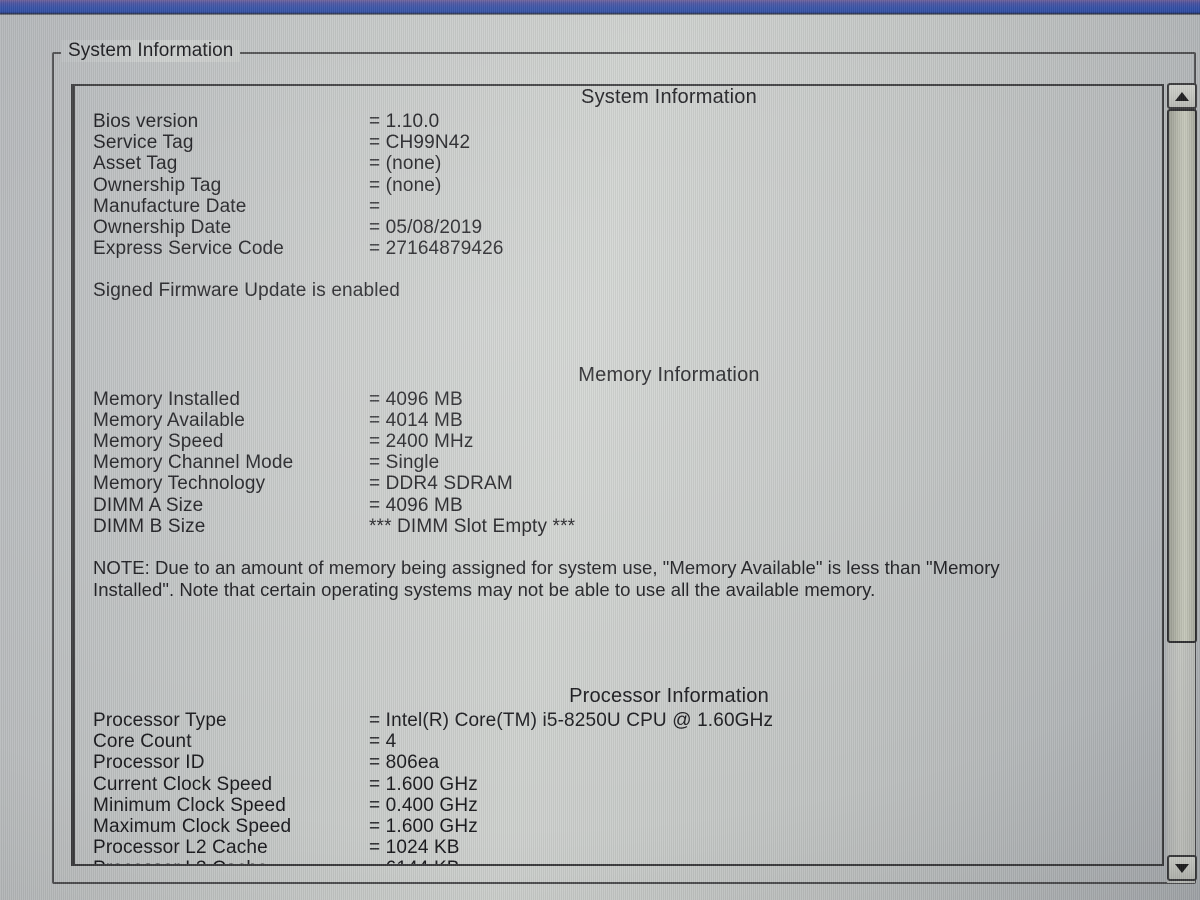 Image resolution: width=1200 pixels, height=900 pixels. Describe the element at coordinates (142, 742) in the screenshot. I see `info-row-label: Core Count` at that location.